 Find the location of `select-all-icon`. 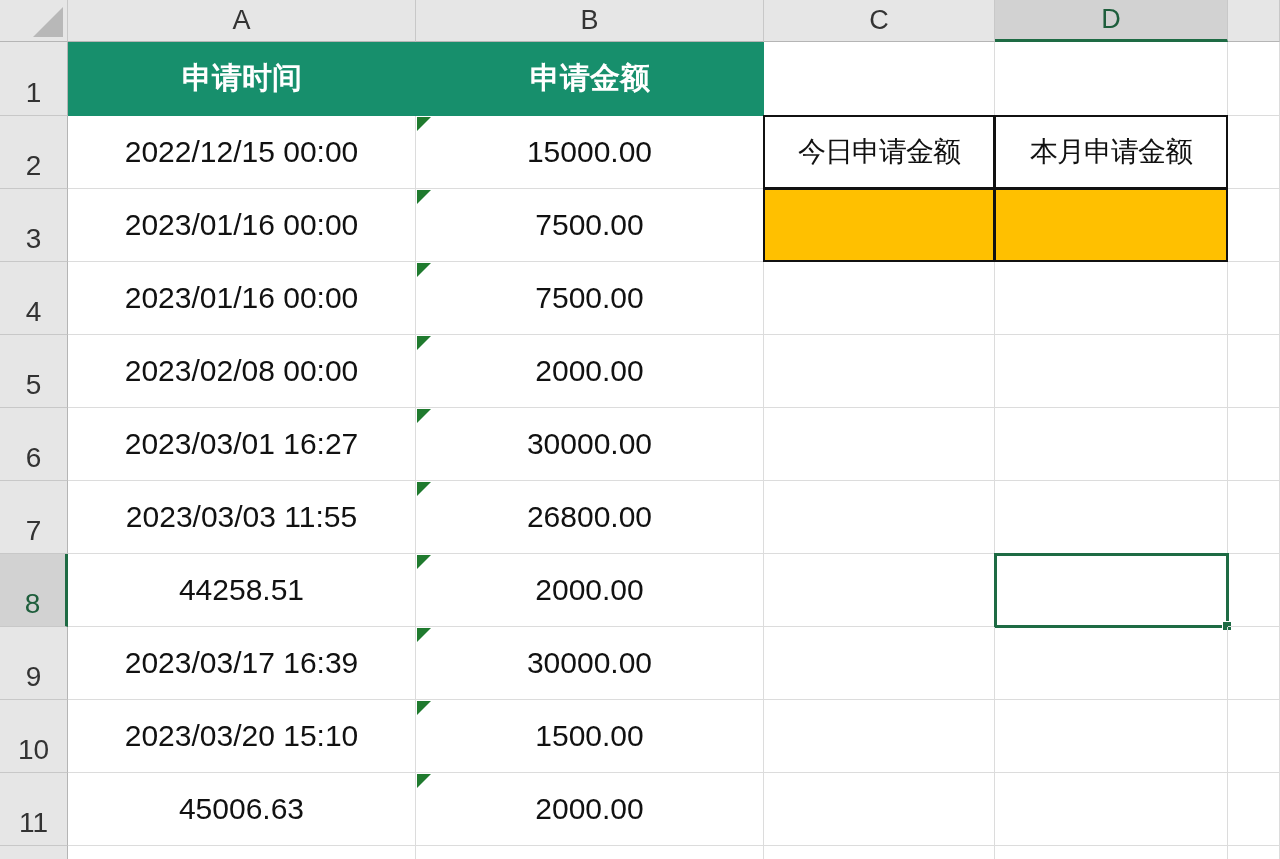

select-all-icon is located at coordinates (48, 22).